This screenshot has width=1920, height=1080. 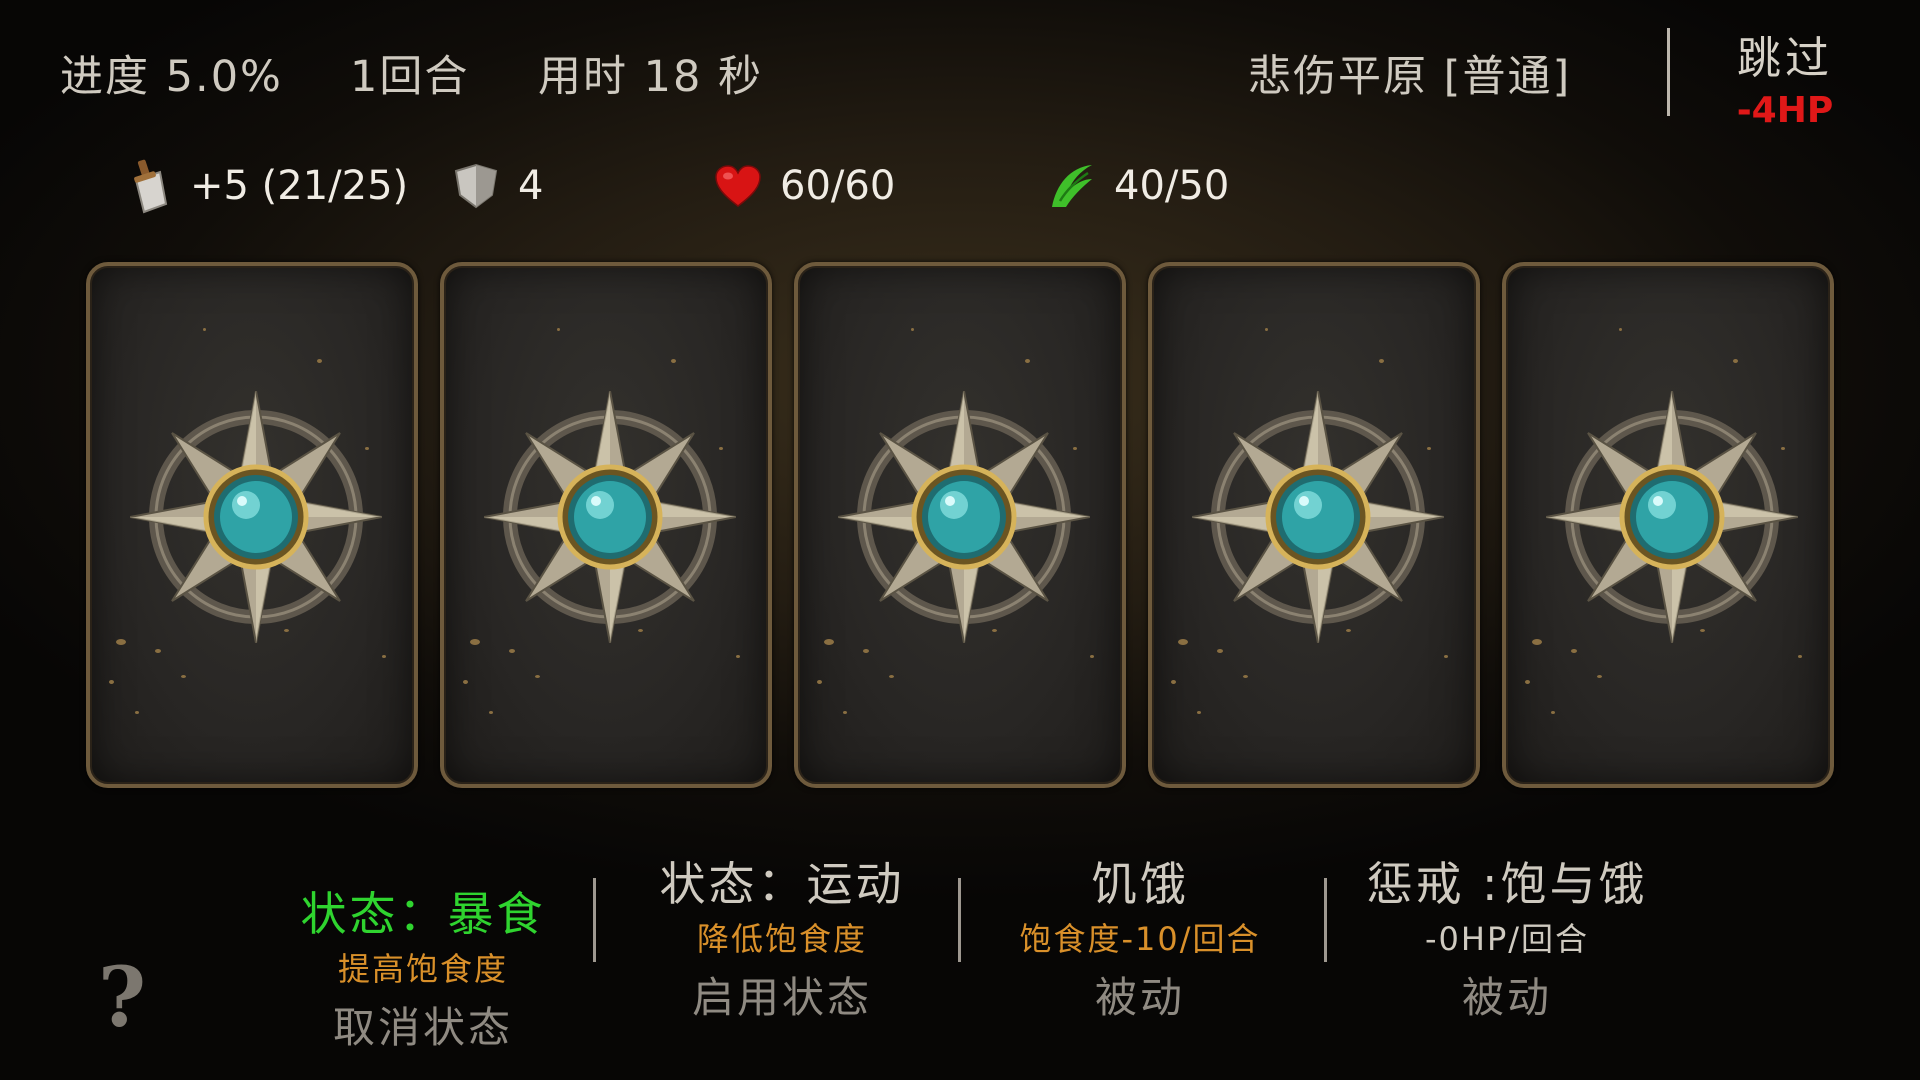 I want to click on status-gluttony: 状态：暴食 提高饱食度 取消状态, so click(x=423, y=966).